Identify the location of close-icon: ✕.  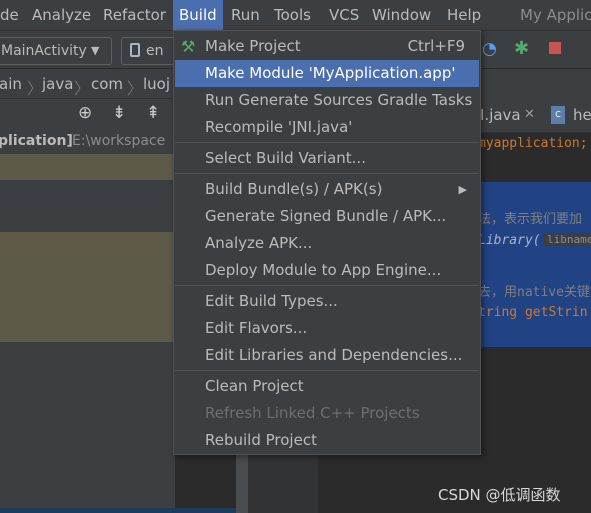
(529, 115).